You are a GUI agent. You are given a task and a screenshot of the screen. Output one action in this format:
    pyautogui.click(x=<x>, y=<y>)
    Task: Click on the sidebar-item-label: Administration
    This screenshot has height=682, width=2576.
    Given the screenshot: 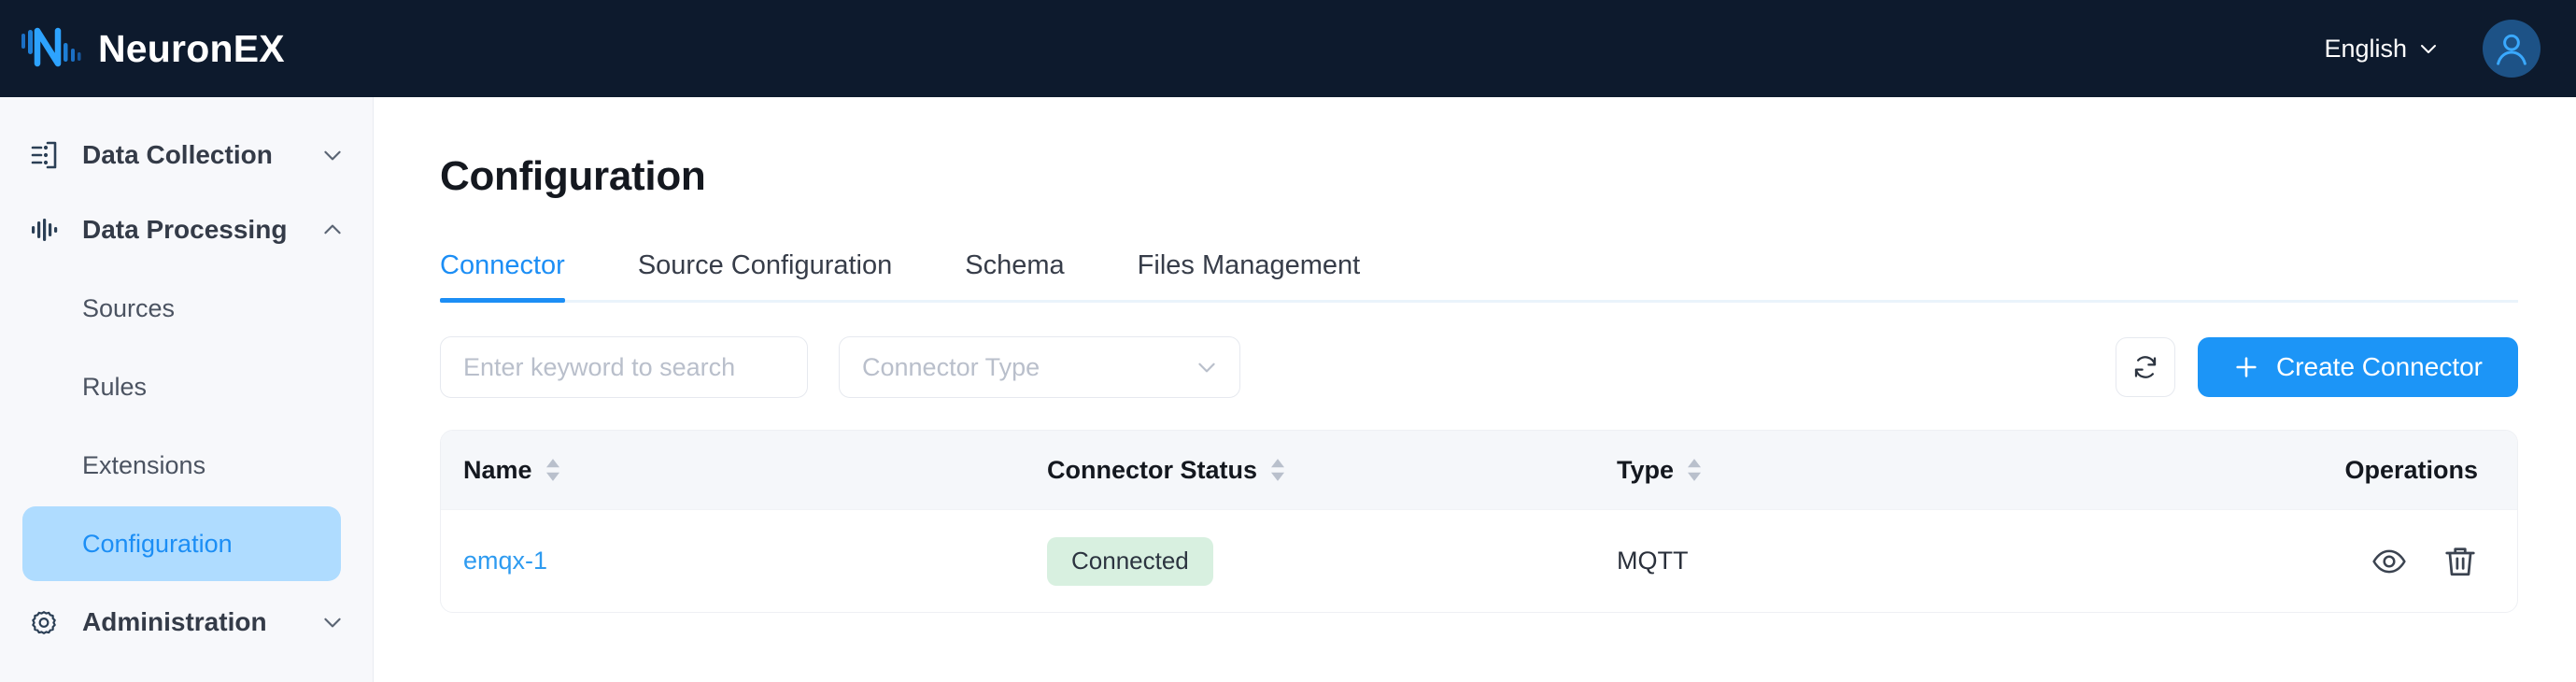 What is the action you would take?
    pyautogui.click(x=174, y=621)
    